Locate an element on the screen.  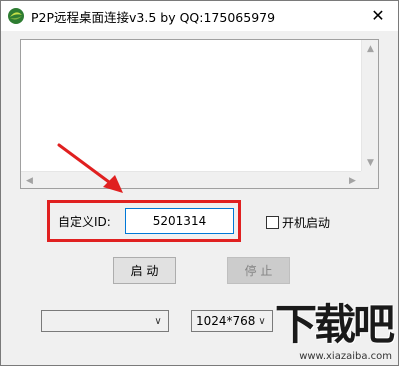
scroll-down-icon: ▼ is located at coordinates (370, 162).